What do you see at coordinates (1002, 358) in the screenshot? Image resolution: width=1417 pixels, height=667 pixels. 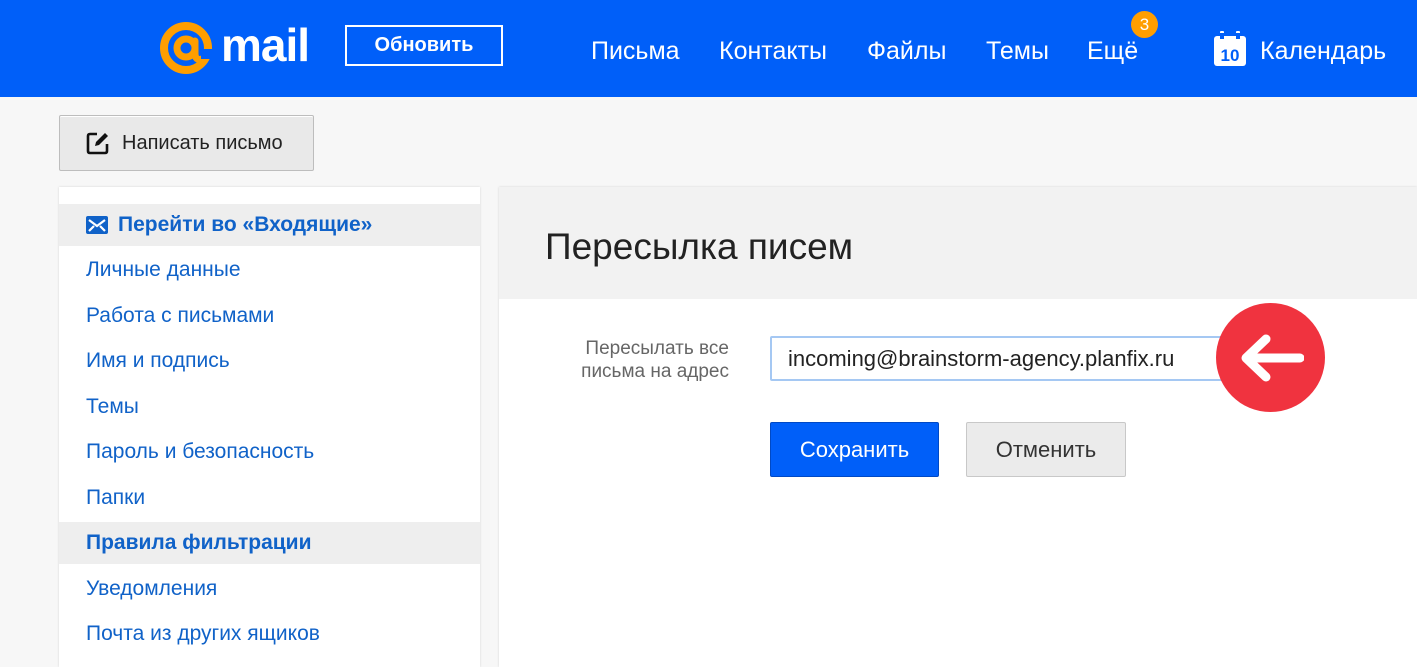 I see `forward-address-input` at bounding box center [1002, 358].